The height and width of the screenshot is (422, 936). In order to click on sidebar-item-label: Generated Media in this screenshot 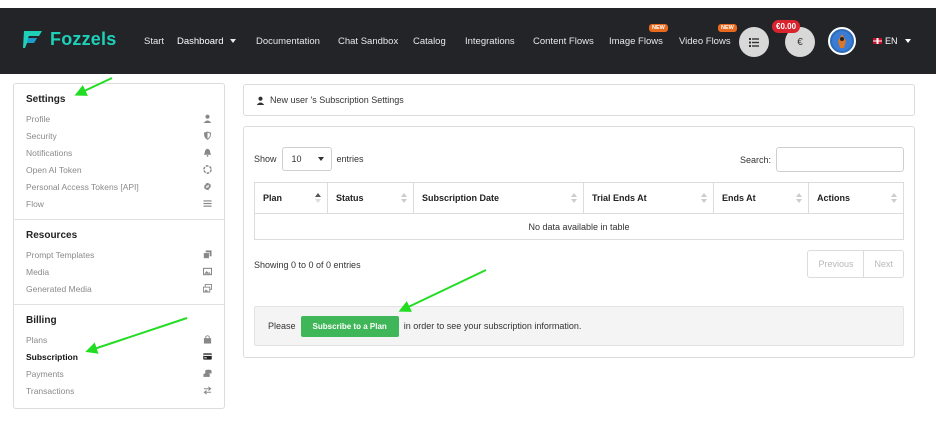, I will do `click(59, 288)`.